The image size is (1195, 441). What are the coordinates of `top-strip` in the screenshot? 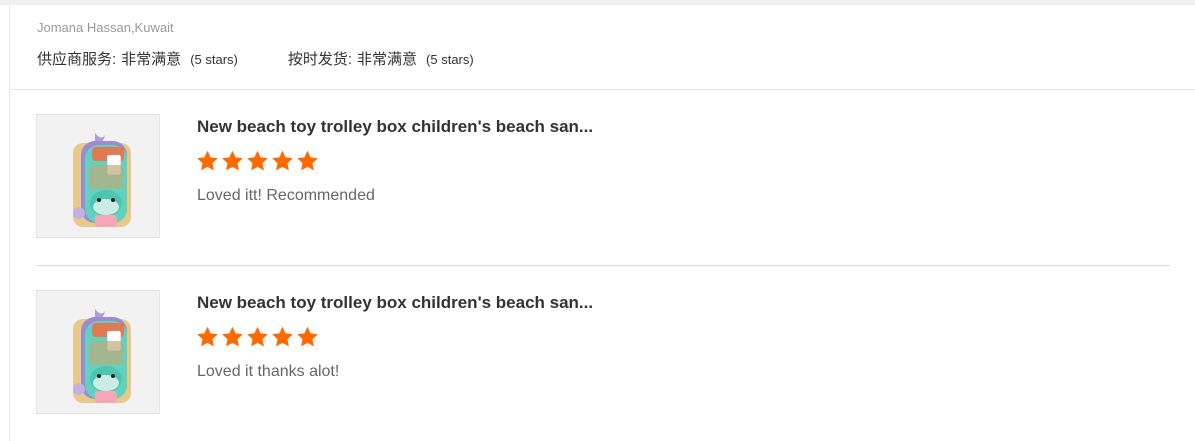 It's located at (597, 2).